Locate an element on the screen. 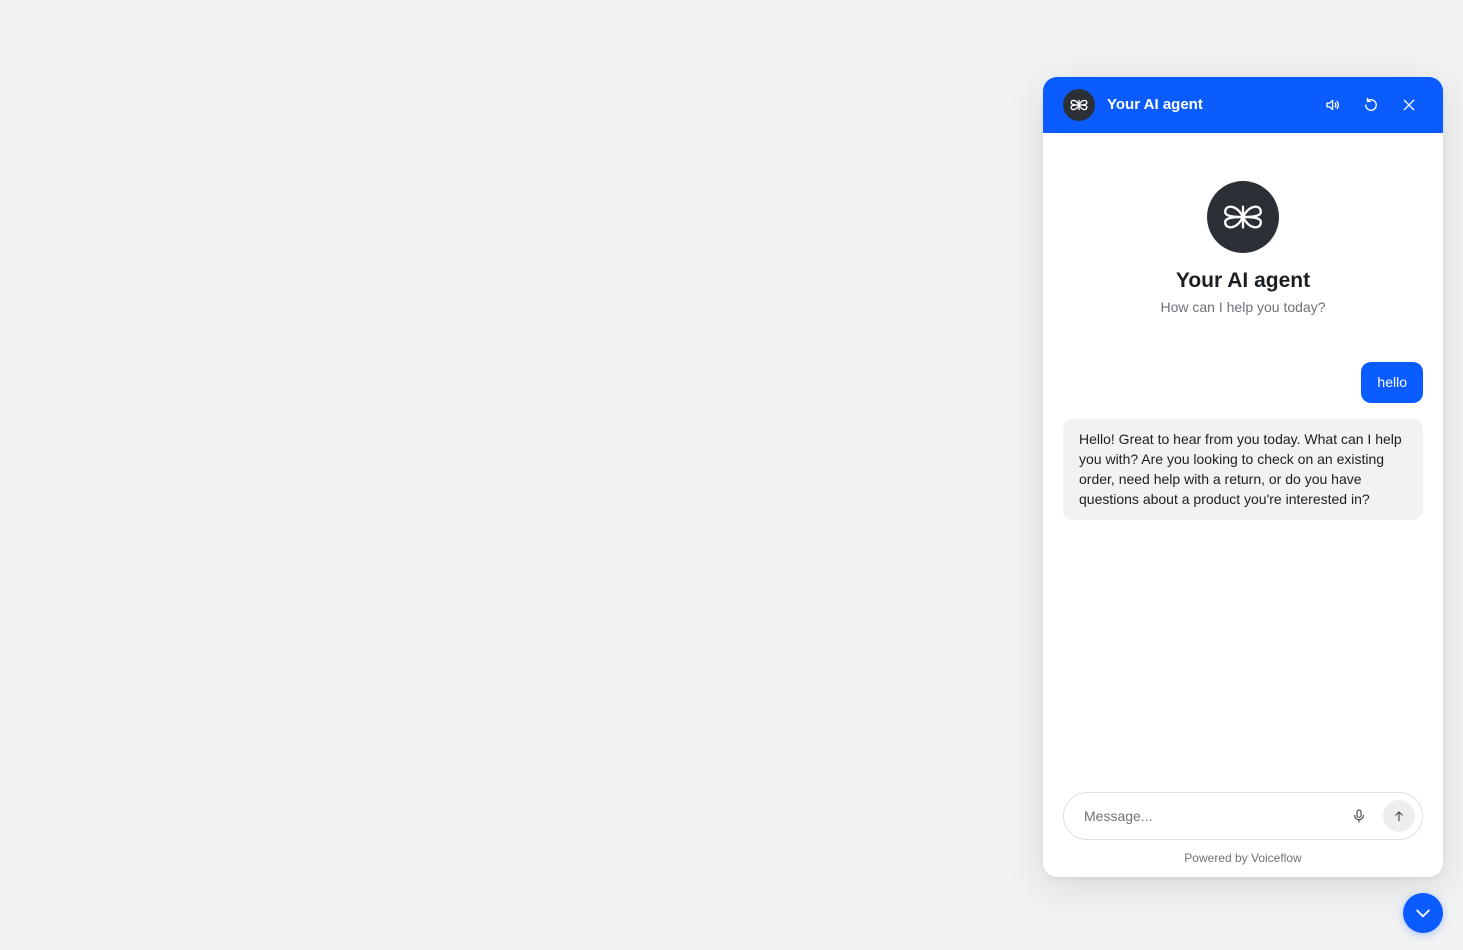 The image size is (1463, 950). speaker-icon is located at coordinates (1332, 105).